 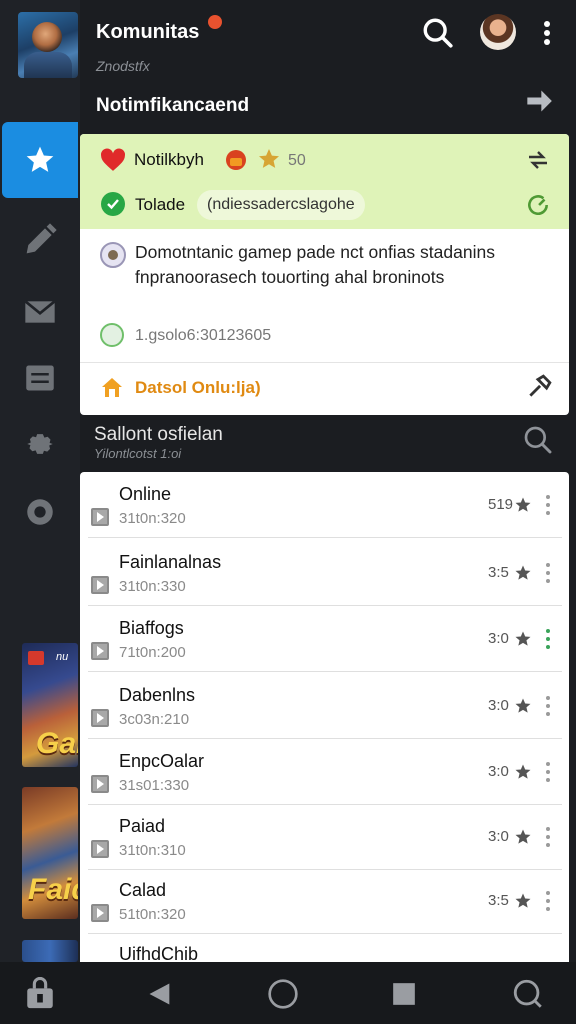 What do you see at coordinates (50, 705) in the screenshot?
I see `game-thumbnail: nu Gai` at bounding box center [50, 705].